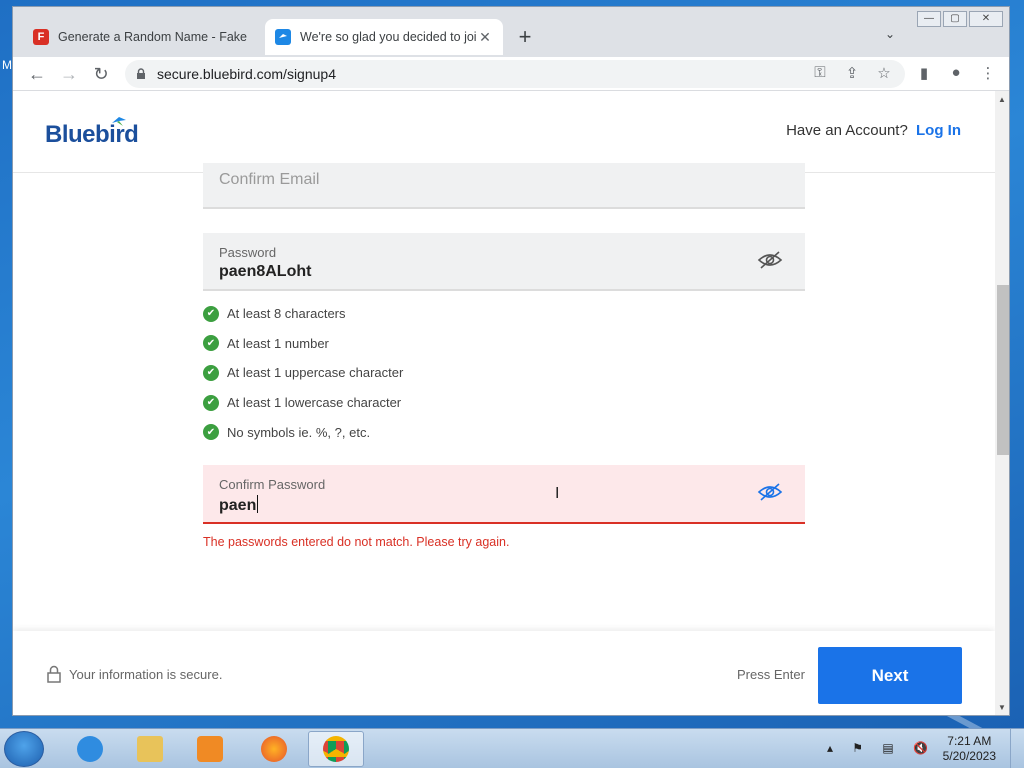  Describe the element at coordinates (512, 748) in the screenshot. I see `windows-taskbar: ▴ ⚑ ▤ 🔇 7:21 AM 5/20/2023` at that location.